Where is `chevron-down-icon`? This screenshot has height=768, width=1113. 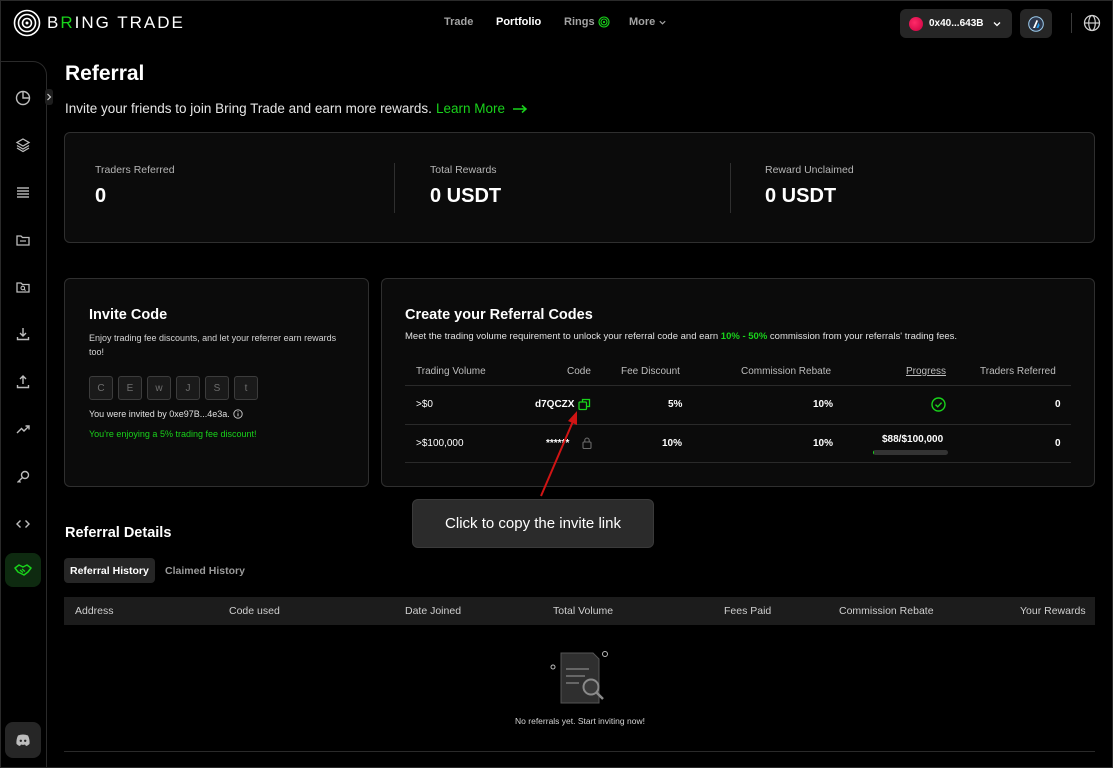 chevron-down-icon is located at coordinates (996, 23).